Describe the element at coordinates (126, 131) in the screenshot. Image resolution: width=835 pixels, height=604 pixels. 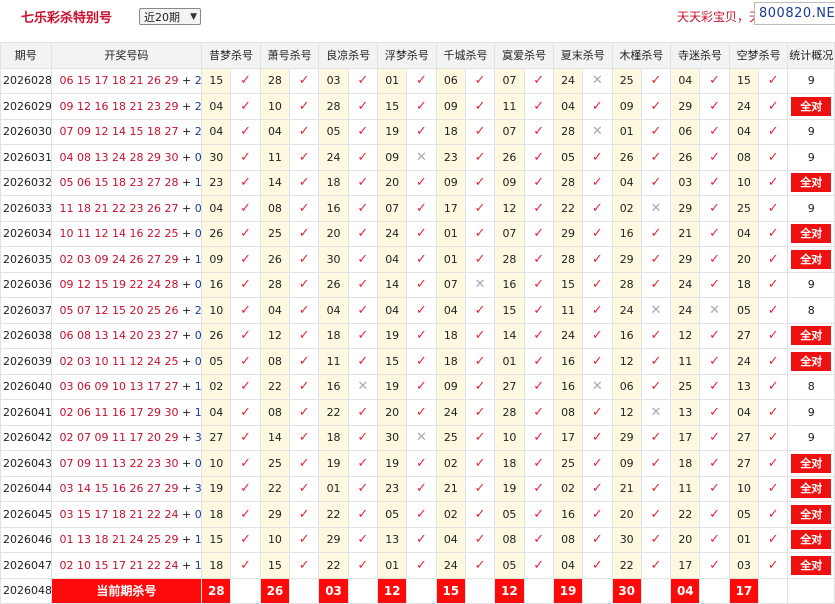
I see `draw-numbers-cell: 07 09 12 14 15 18 27 + 28` at that location.